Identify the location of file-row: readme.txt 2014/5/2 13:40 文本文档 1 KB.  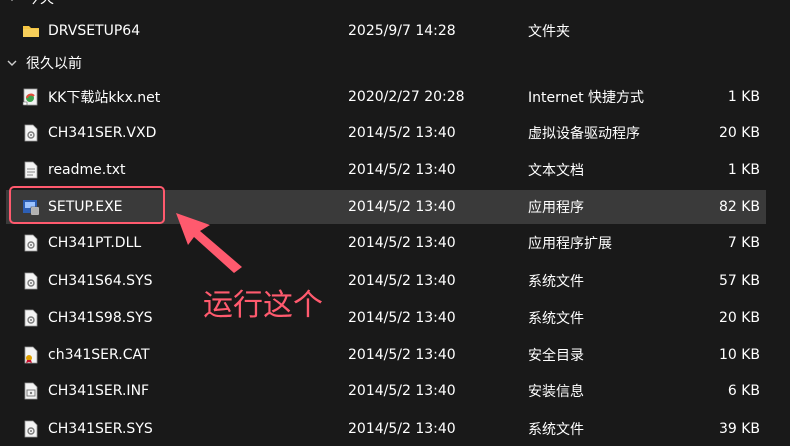
(386, 170).